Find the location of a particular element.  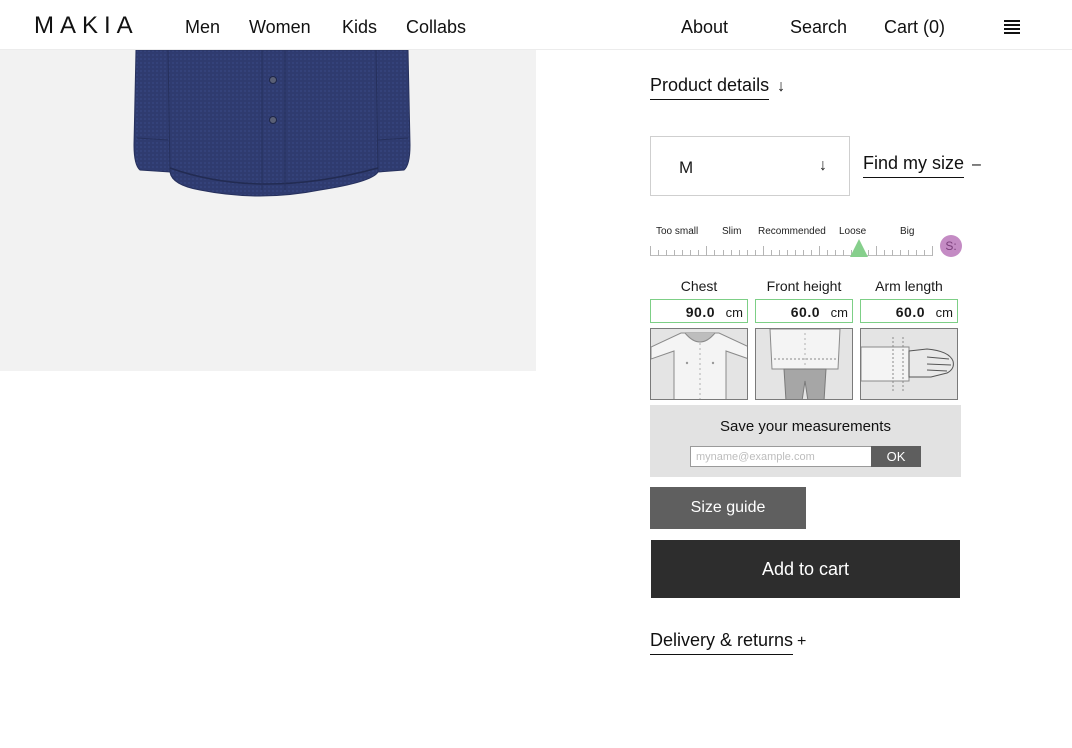

save-ok-button: OK is located at coordinates (896, 456).